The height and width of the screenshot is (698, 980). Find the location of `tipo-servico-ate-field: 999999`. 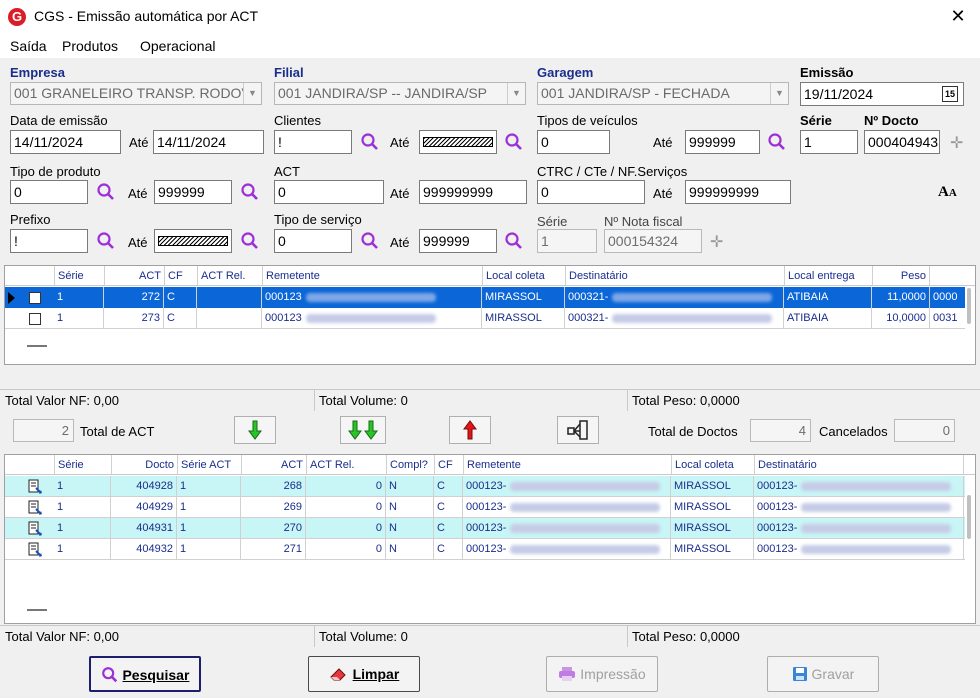

tipo-servico-ate-field: 999999 is located at coordinates (458, 241).